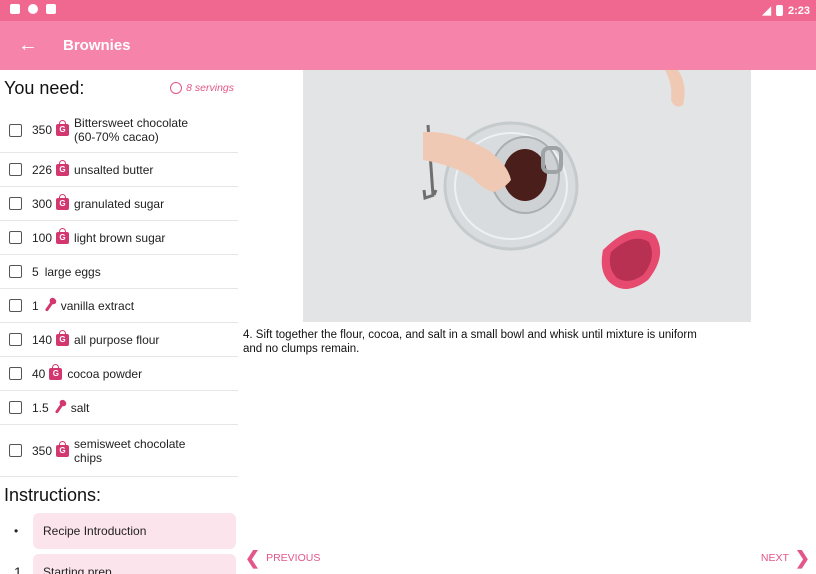 The image size is (816, 574). Describe the element at coordinates (114, 169) in the screenshot. I see `ingredient-name: unsalted butter` at that location.